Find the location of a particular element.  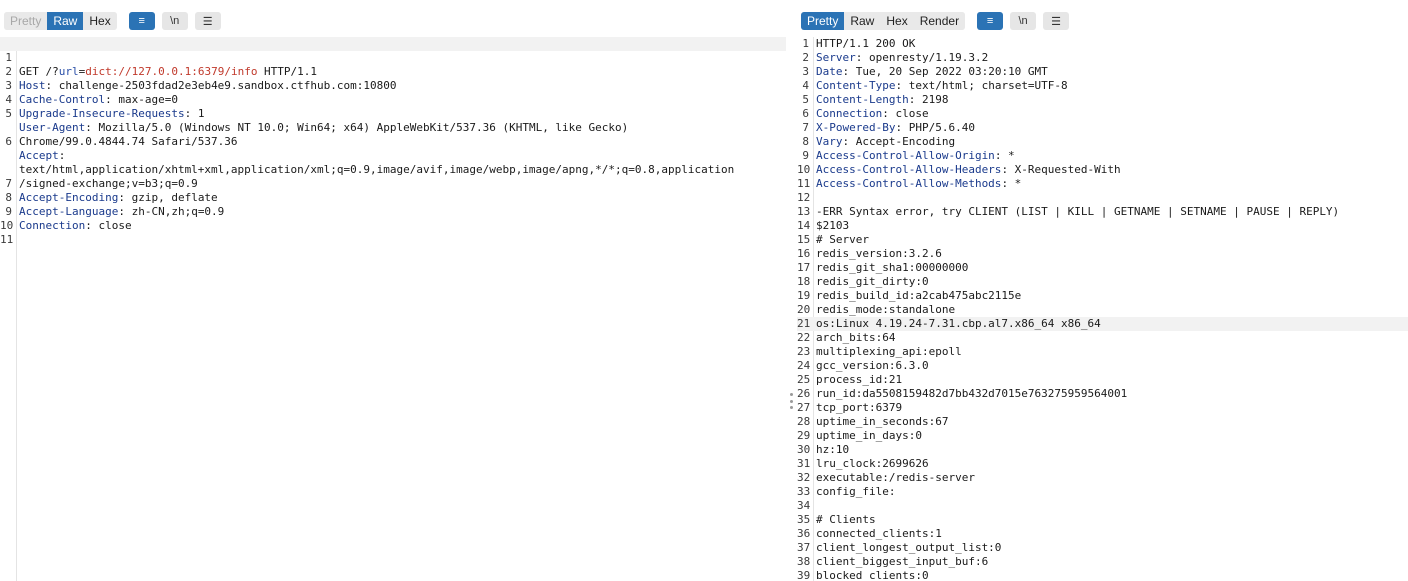

line-number: 9 is located at coordinates (805, 155).